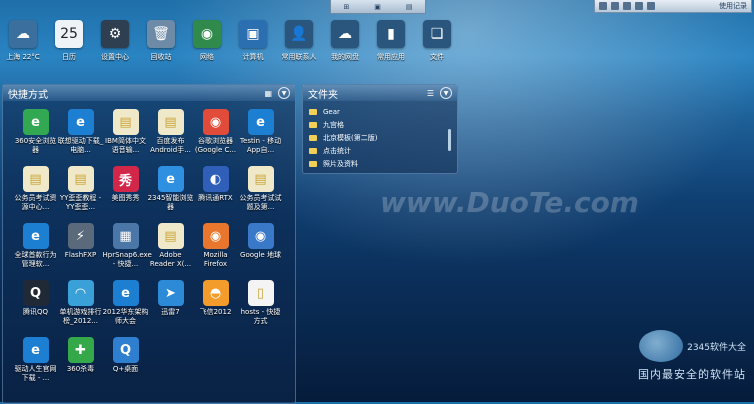 The image size is (754, 404). Describe the element at coordinates (69, 43) in the screenshot. I see `dock-item: 25 日历` at that location.